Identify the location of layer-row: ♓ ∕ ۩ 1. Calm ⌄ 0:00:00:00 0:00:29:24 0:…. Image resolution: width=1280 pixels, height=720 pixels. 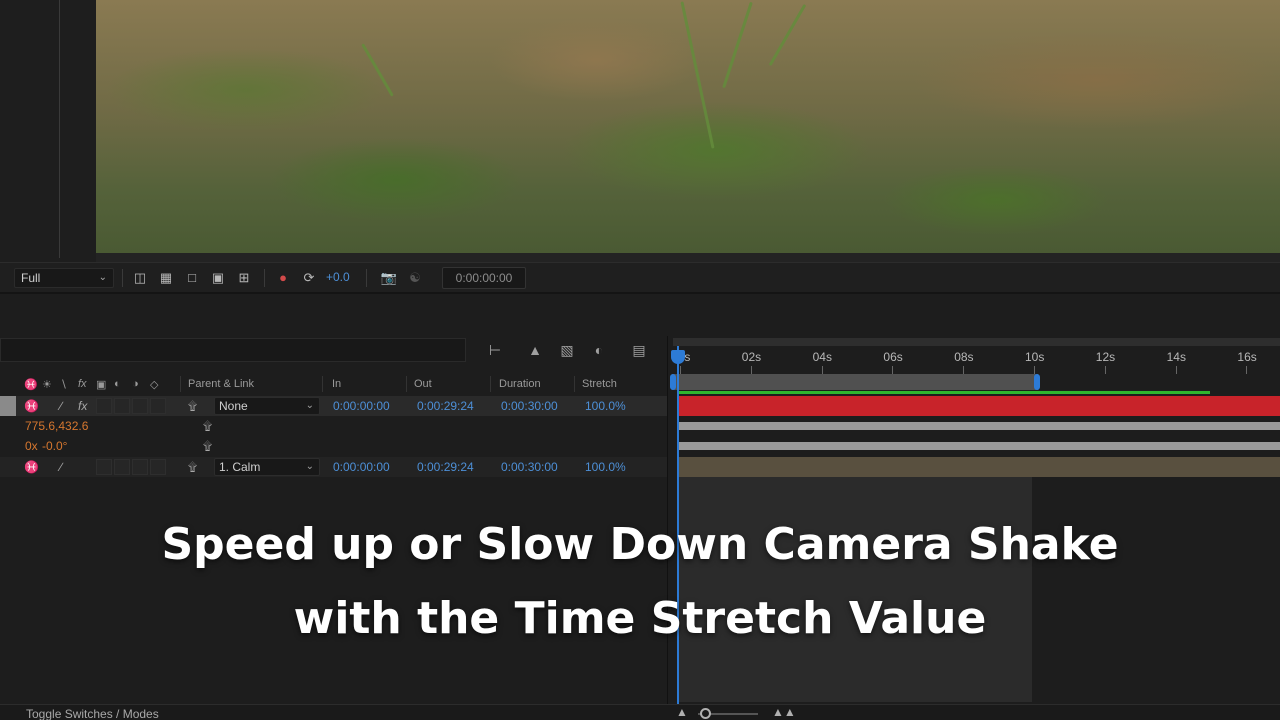
(334, 467).